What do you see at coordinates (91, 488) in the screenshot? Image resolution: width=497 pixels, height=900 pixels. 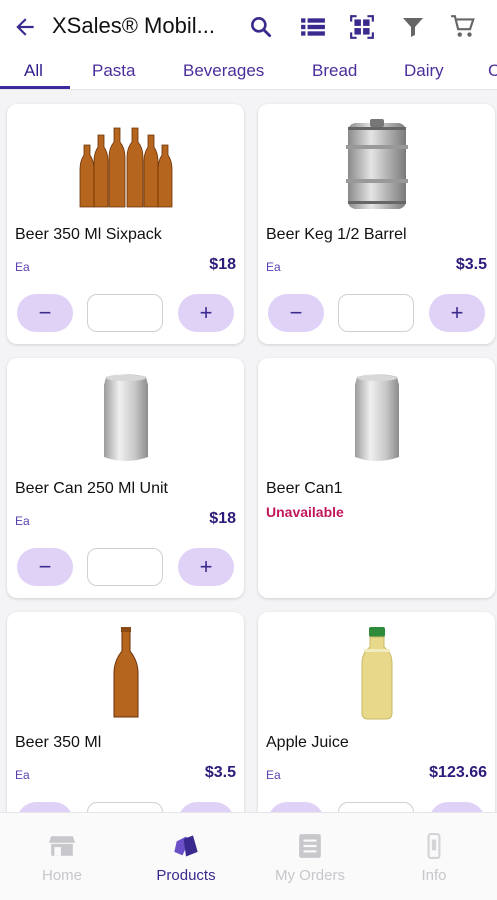 I see `product-name: Beer Can 250 Ml Unit` at bounding box center [91, 488].